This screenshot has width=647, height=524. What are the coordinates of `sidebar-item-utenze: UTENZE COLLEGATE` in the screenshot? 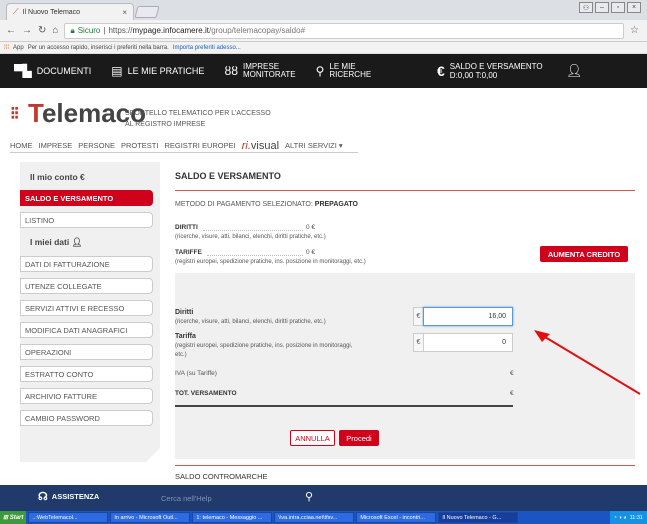 It's located at (86, 286).